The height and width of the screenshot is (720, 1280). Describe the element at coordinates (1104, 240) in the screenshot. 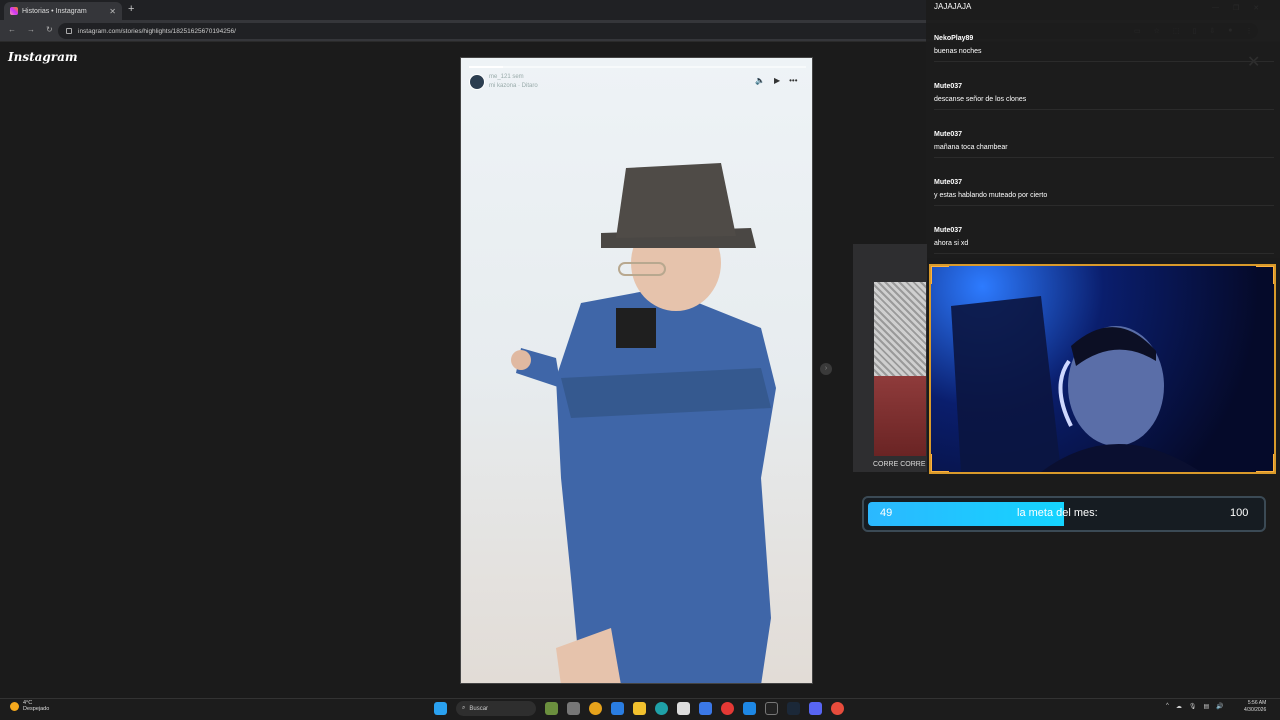

I see `chat-message: Mute037 ahora si xd` at that location.